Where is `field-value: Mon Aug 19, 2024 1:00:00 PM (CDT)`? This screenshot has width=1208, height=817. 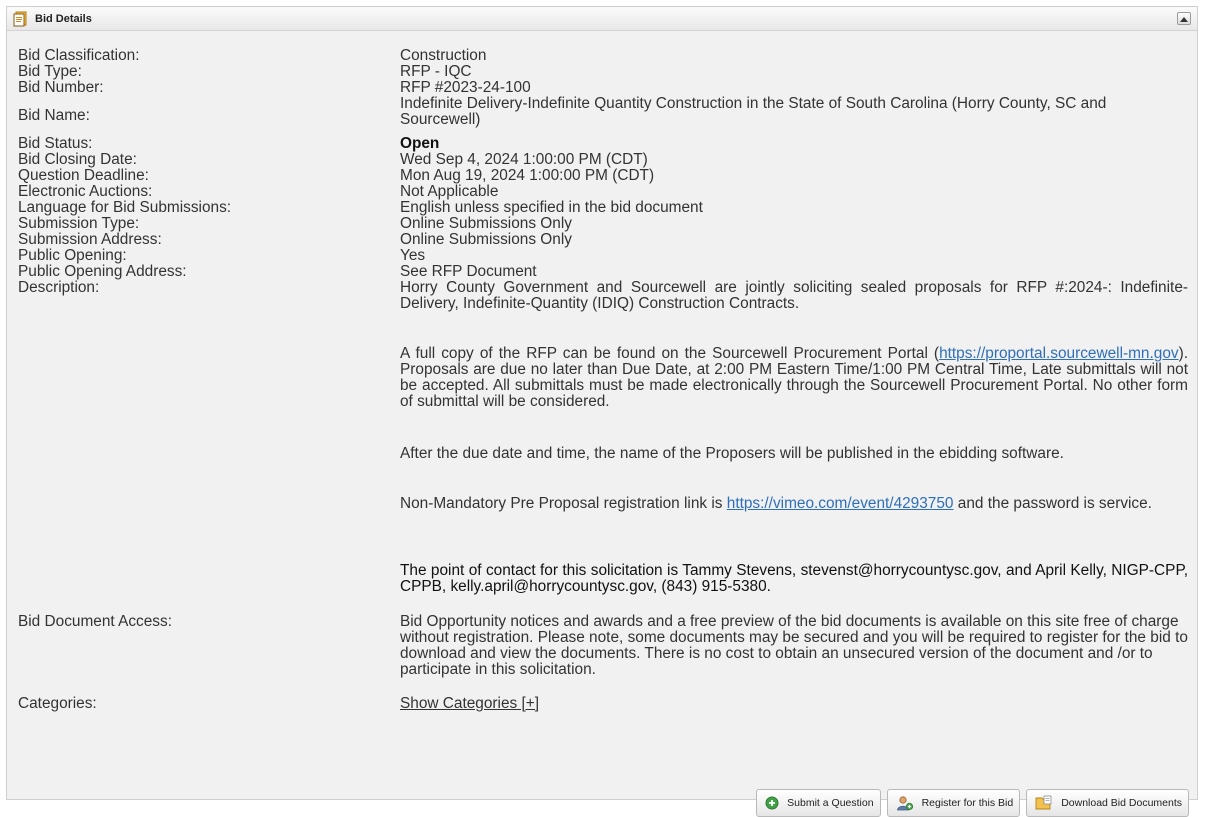
field-value: Mon Aug 19, 2024 1:00:00 PM (CDT) is located at coordinates (527, 175).